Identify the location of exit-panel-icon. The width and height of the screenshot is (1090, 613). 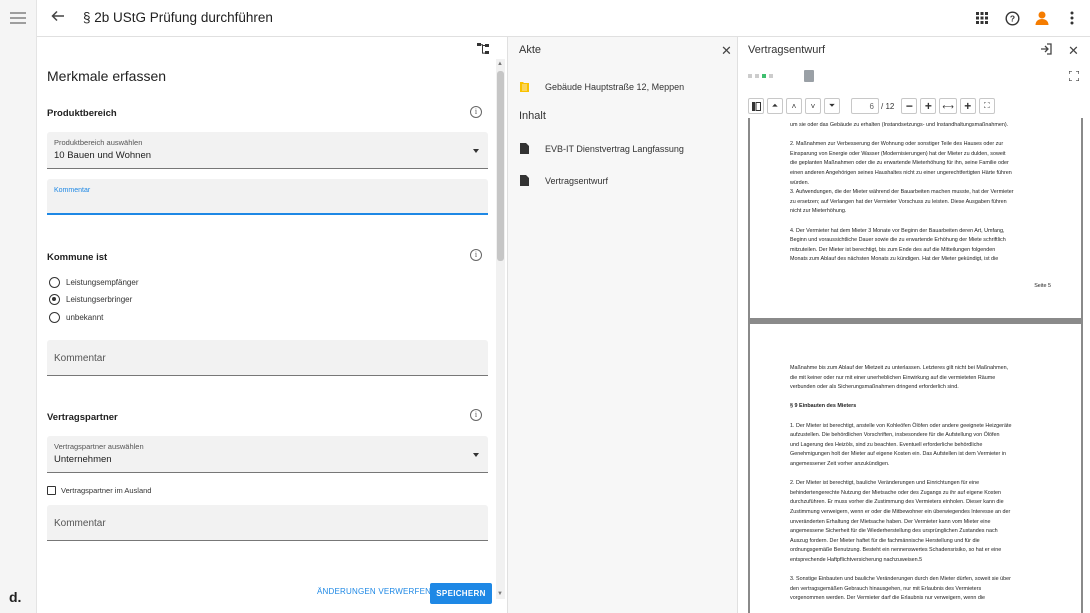
(1046, 50).